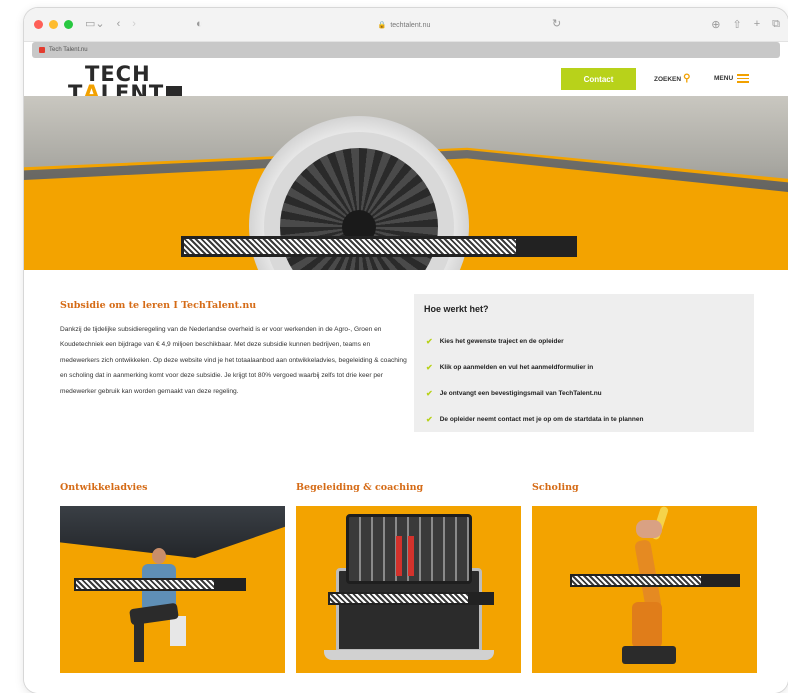 Image resolution: width=788 pixels, height=693 pixels. What do you see at coordinates (95, 24) in the screenshot?
I see `sidebar-icon: ▭⌄` at bounding box center [95, 24].